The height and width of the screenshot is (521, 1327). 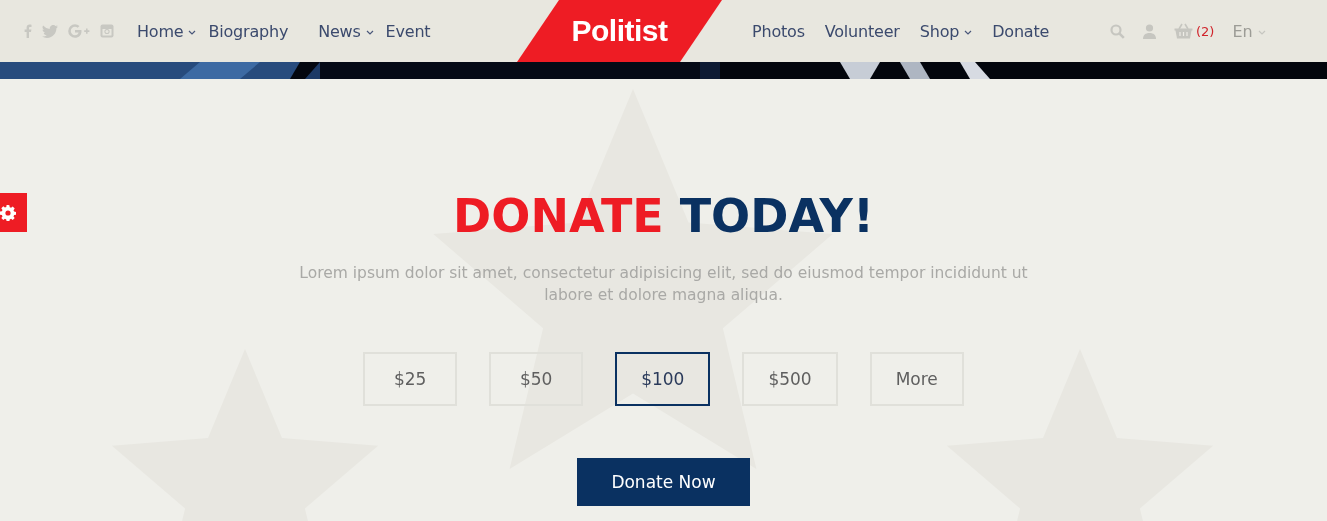 What do you see at coordinates (408, 31) in the screenshot?
I see `nav-link: Event` at bounding box center [408, 31].